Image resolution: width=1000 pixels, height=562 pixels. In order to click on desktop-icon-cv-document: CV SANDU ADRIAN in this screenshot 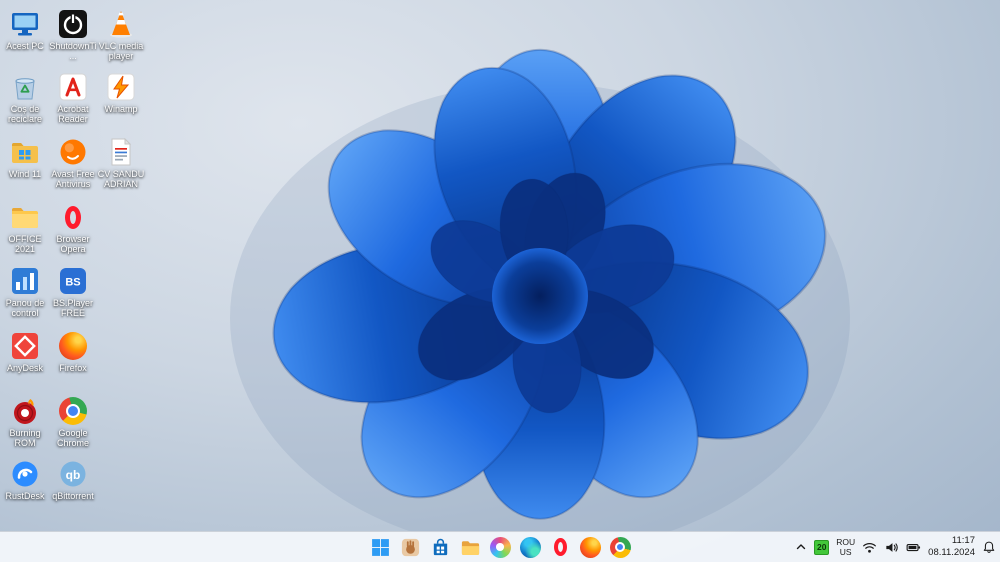, I will do `click(121, 162)`.